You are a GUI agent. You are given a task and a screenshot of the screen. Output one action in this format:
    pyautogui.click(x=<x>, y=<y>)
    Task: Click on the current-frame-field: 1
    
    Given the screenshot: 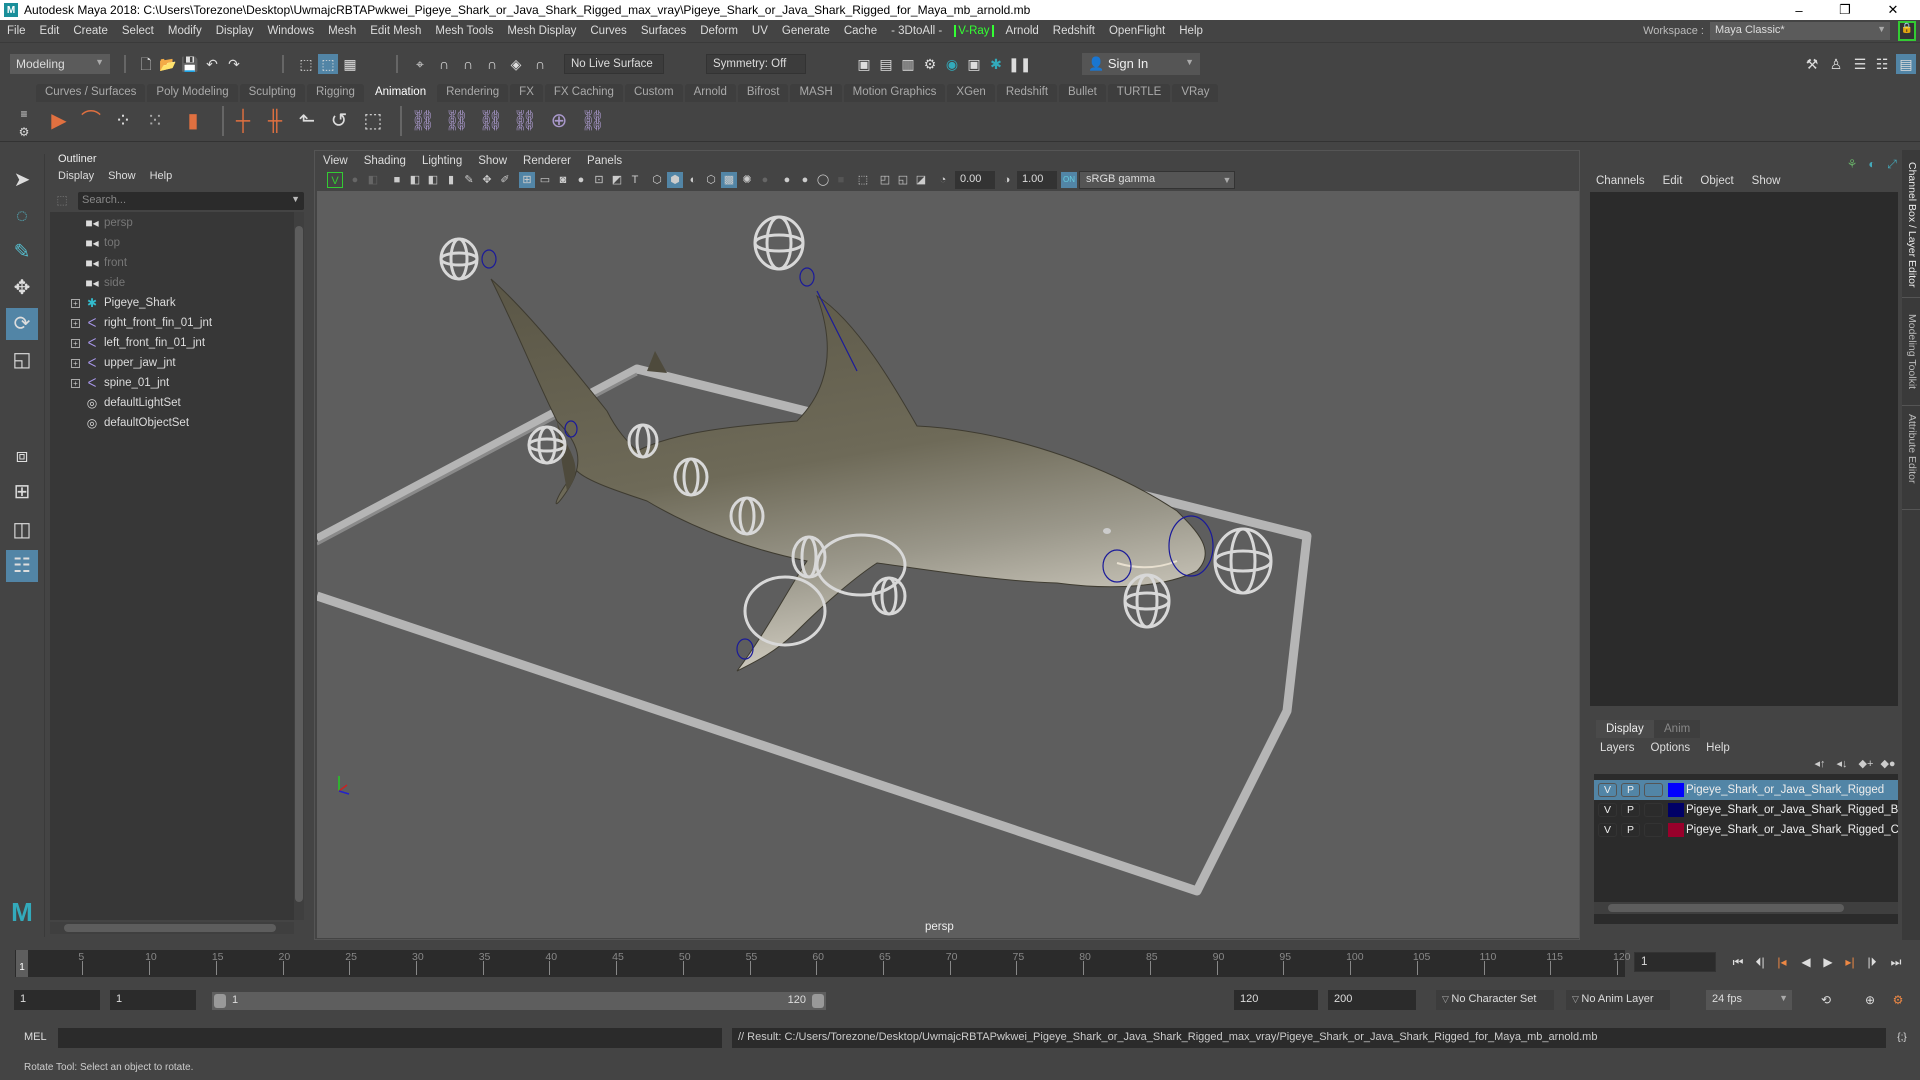 What is the action you would take?
    pyautogui.click(x=1675, y=962)
    